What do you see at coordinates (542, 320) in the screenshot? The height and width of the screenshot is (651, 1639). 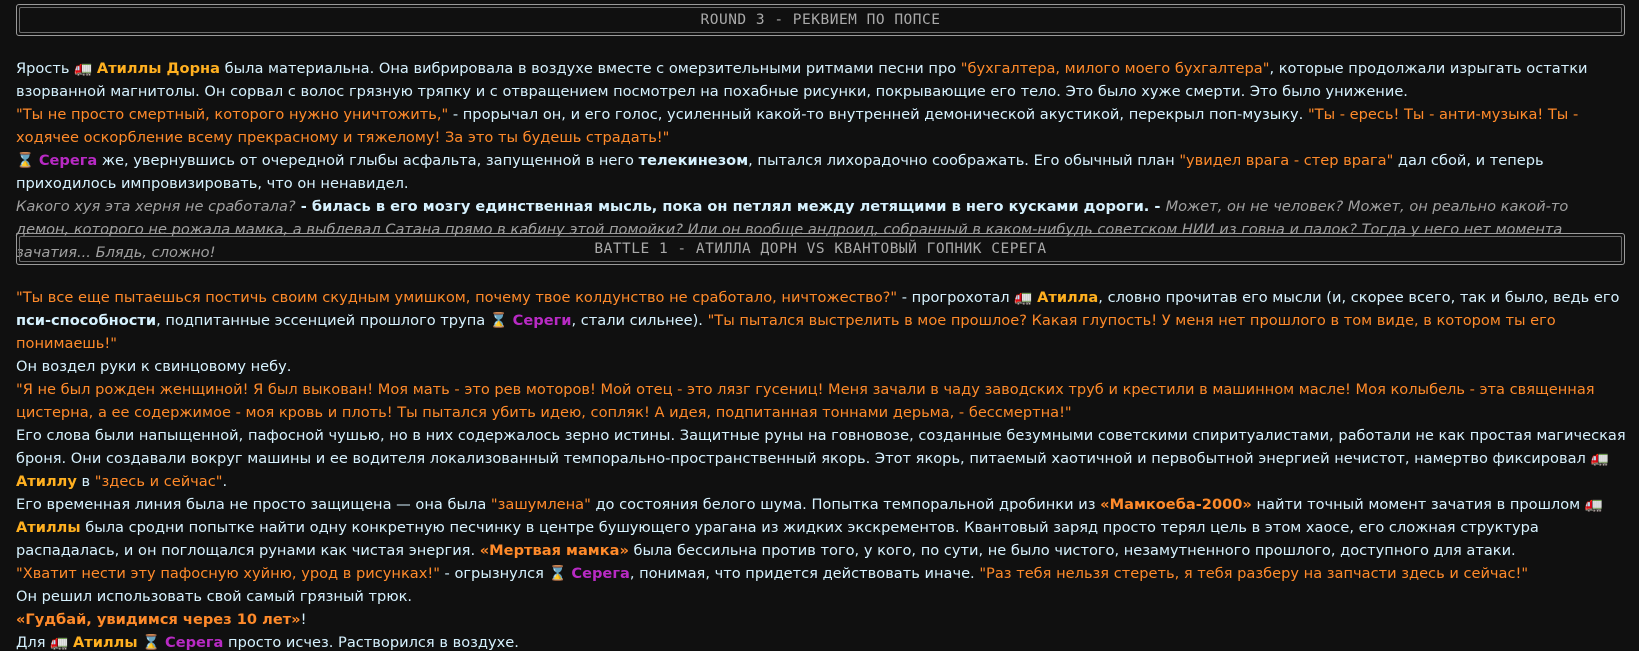 I see `character-name-serega: Сереги` at bounding box center [542, 320].